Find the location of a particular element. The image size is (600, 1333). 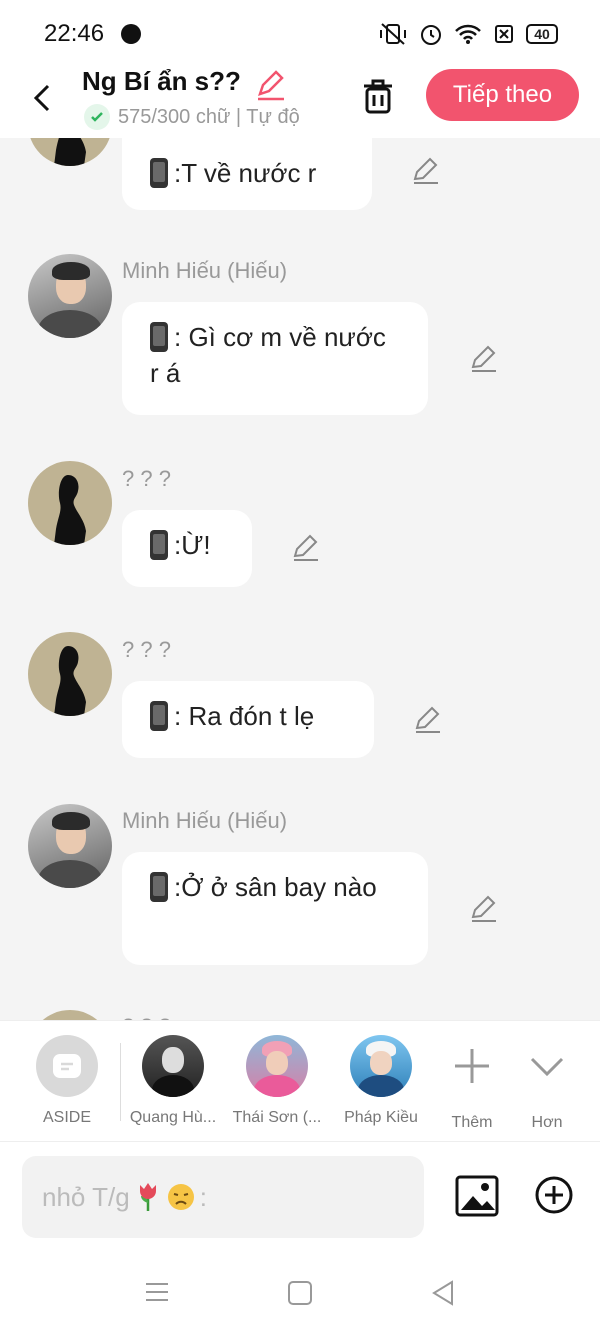

shortcut-label: ASIDE is located at coordinates (66, 1117).